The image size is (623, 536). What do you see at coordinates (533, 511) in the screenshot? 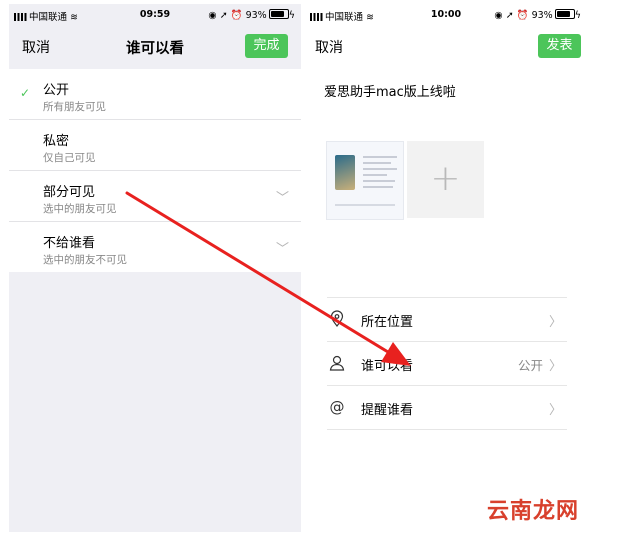
I see `watermark-logo: 云南龙网` at bounding box center [533, 511].